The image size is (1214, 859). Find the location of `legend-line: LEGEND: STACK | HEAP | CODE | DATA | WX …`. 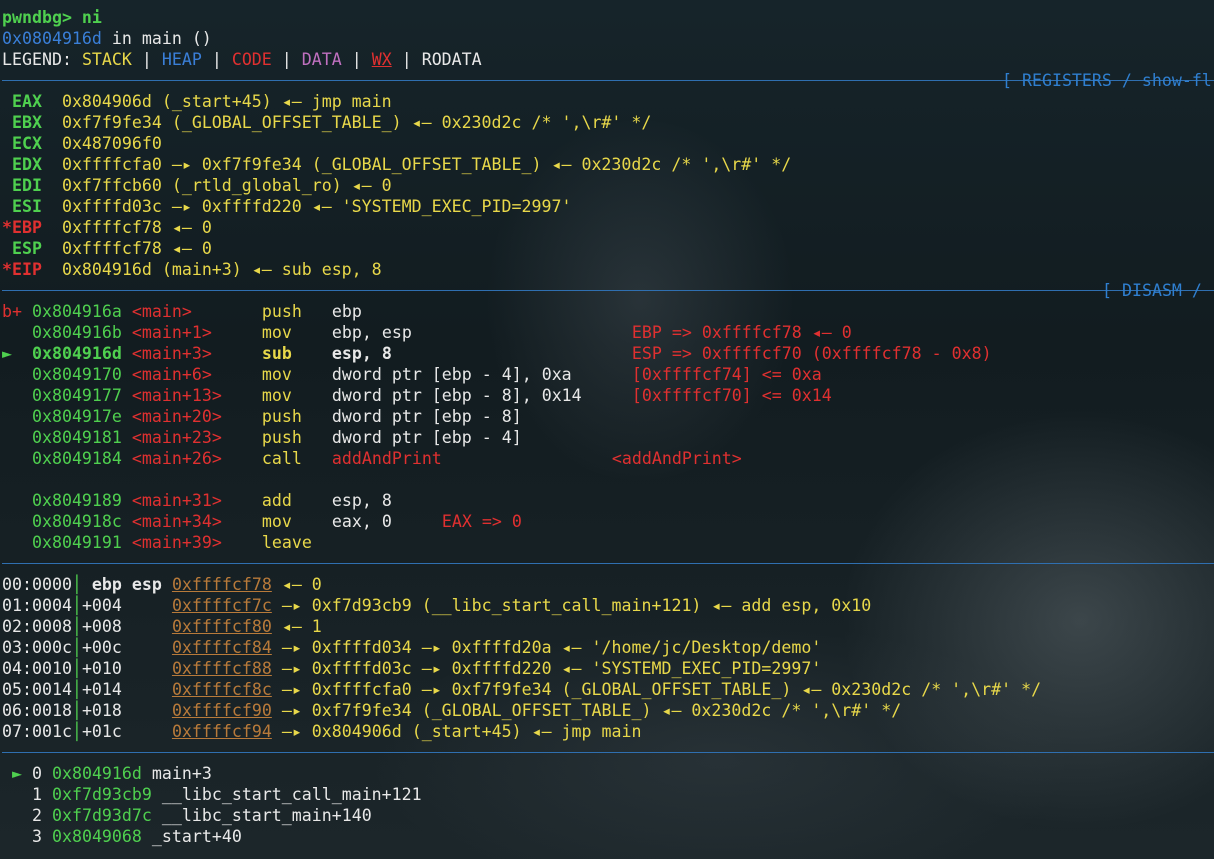

legend-line: LEGEND: STACK | HEAP | CODE | DATA | WX … is located at coordinates (242, 59).